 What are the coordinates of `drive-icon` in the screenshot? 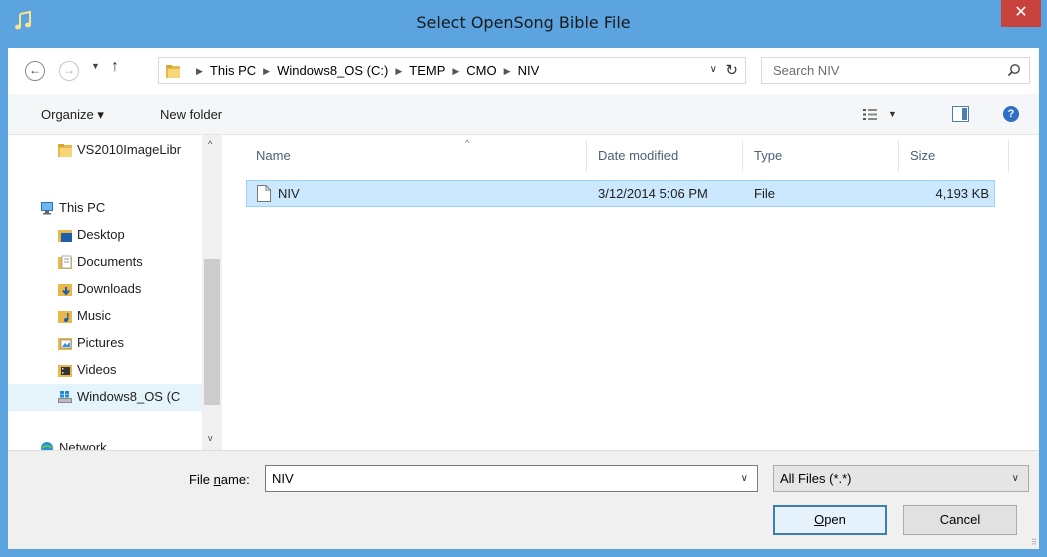 It's located at (65, 397).